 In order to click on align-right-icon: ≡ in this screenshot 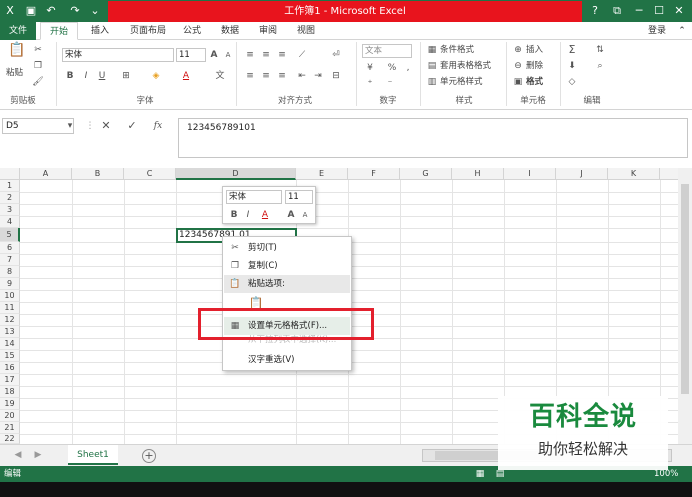, I will do `click(282, 76)`.